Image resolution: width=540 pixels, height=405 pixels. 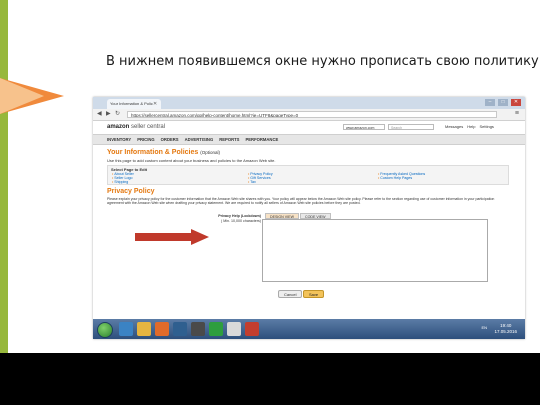 I want to click on page-title-optional: (Optional), so click(x=210, y=152).